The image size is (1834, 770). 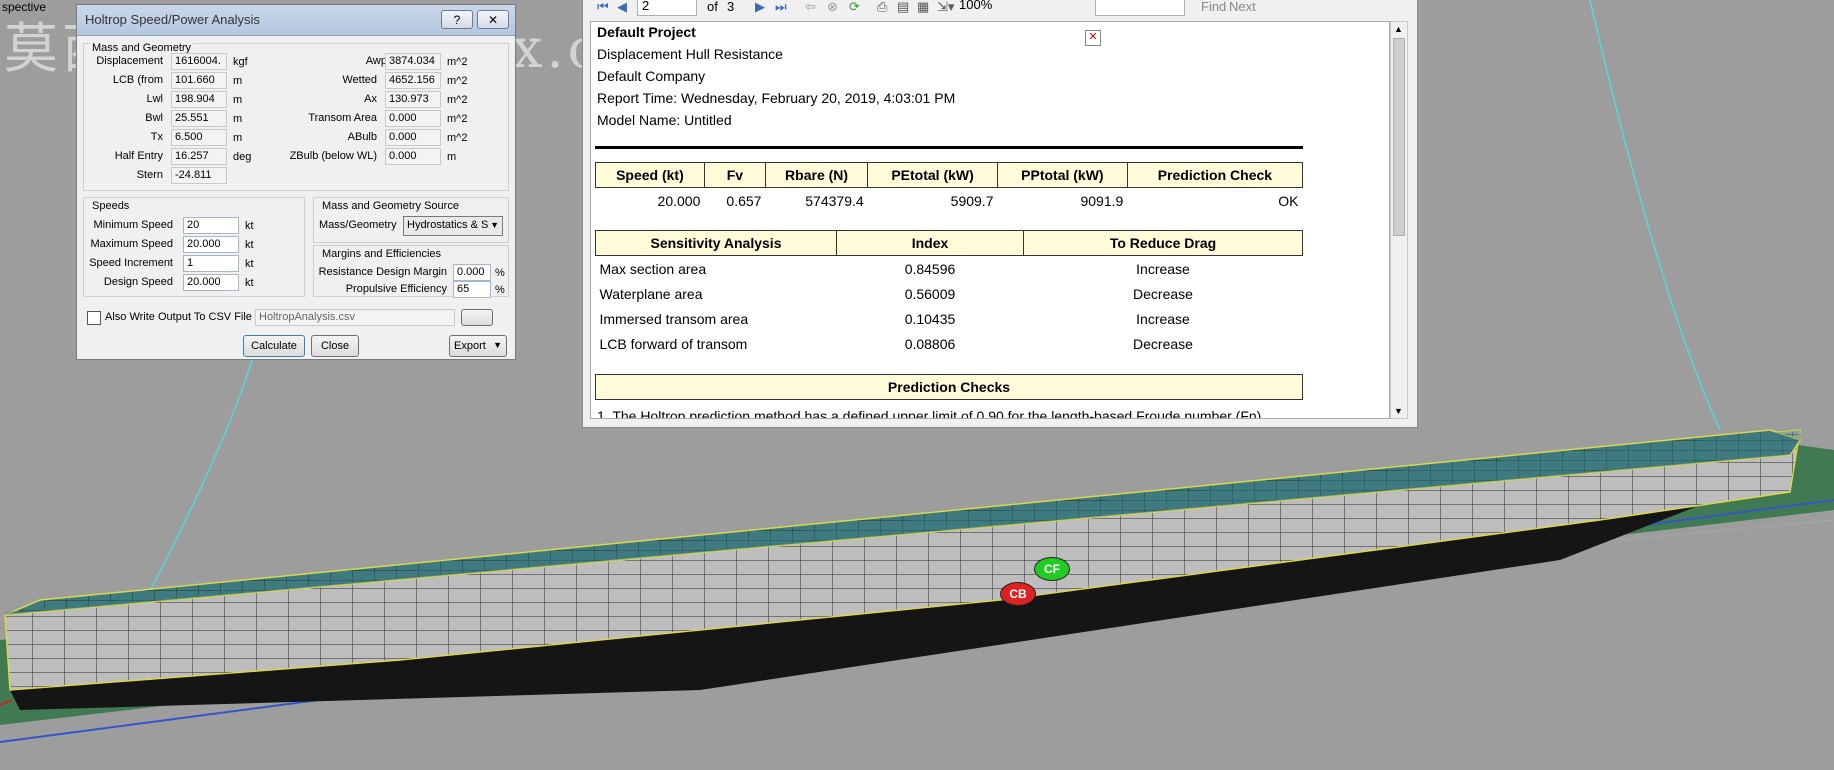 I want to click on report-divider, so click(x=949, y=147).